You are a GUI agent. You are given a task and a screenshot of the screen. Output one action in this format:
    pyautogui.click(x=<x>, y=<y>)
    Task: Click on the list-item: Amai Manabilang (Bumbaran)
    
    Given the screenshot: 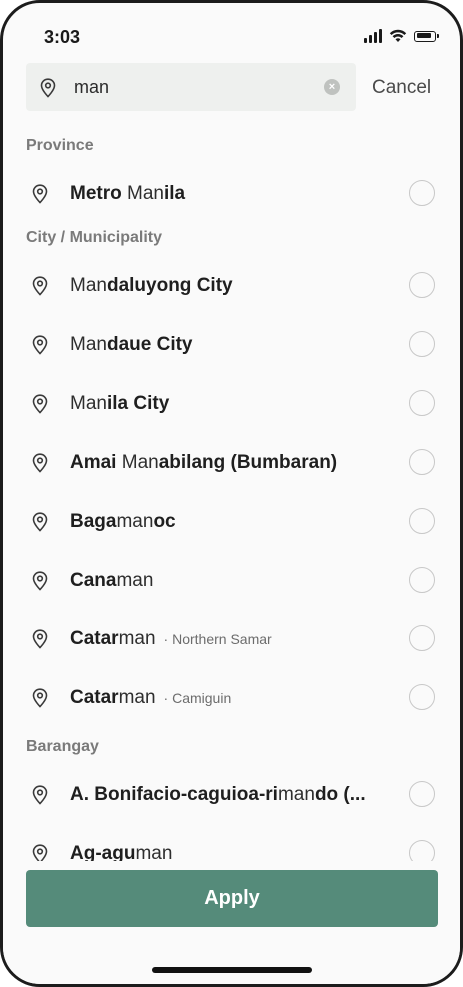 What is the action you would take?
    pyautogui.click(x=231, y=464)
    